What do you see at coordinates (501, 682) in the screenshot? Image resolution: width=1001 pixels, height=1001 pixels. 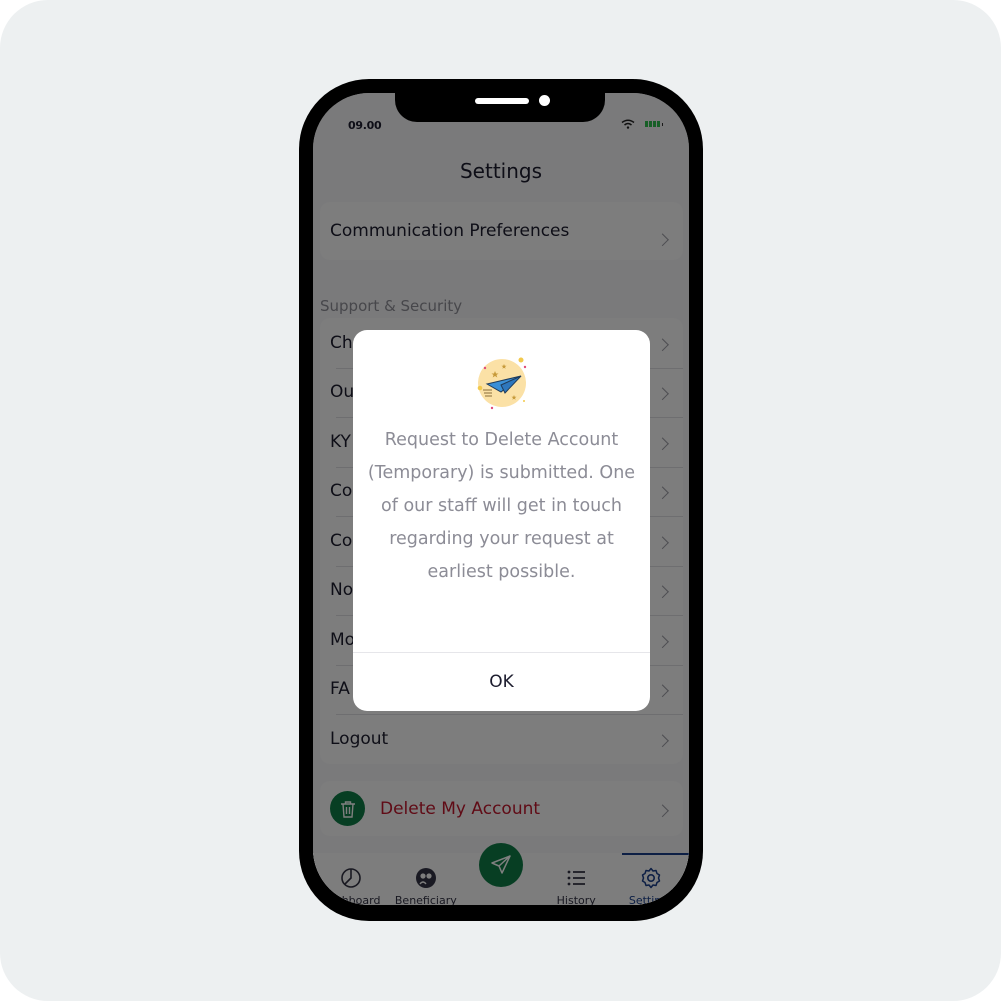 I see `ok-button: OK` at bounding box center [501, 682].